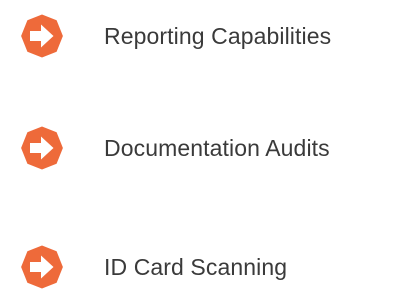  I want to click on feature-label: Reporting Capabilities, so click(218, 36).